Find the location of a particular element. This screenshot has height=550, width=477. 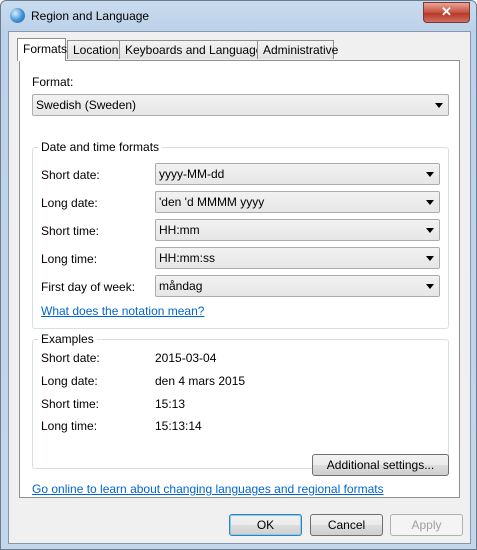

close-button: ✕ is located at coordinates (446, 12).